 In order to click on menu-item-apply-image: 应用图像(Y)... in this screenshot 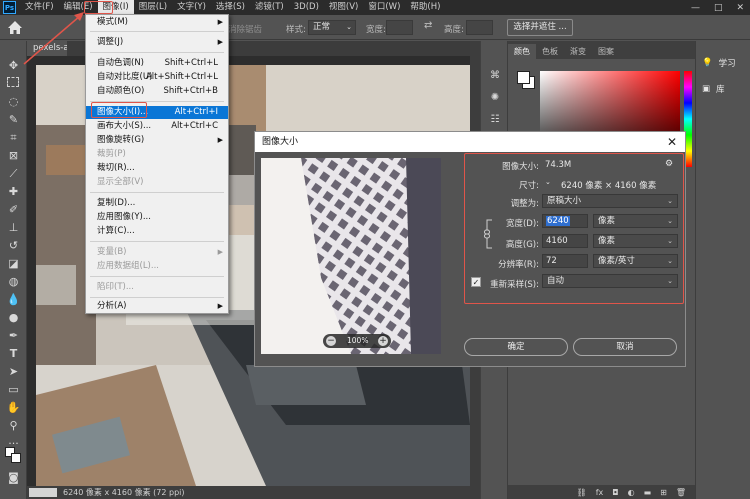, I will do `click(157, 217)`.